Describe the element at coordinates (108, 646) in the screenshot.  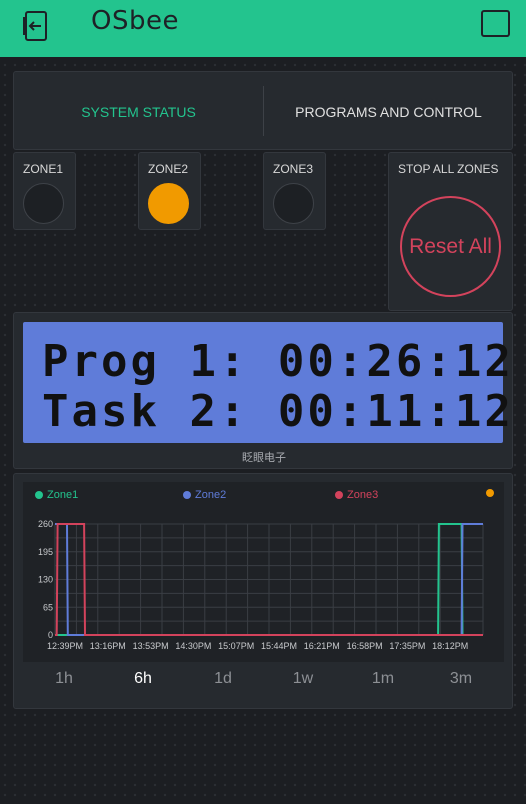
I see `x-tick-label: 13:16PM` at that location.